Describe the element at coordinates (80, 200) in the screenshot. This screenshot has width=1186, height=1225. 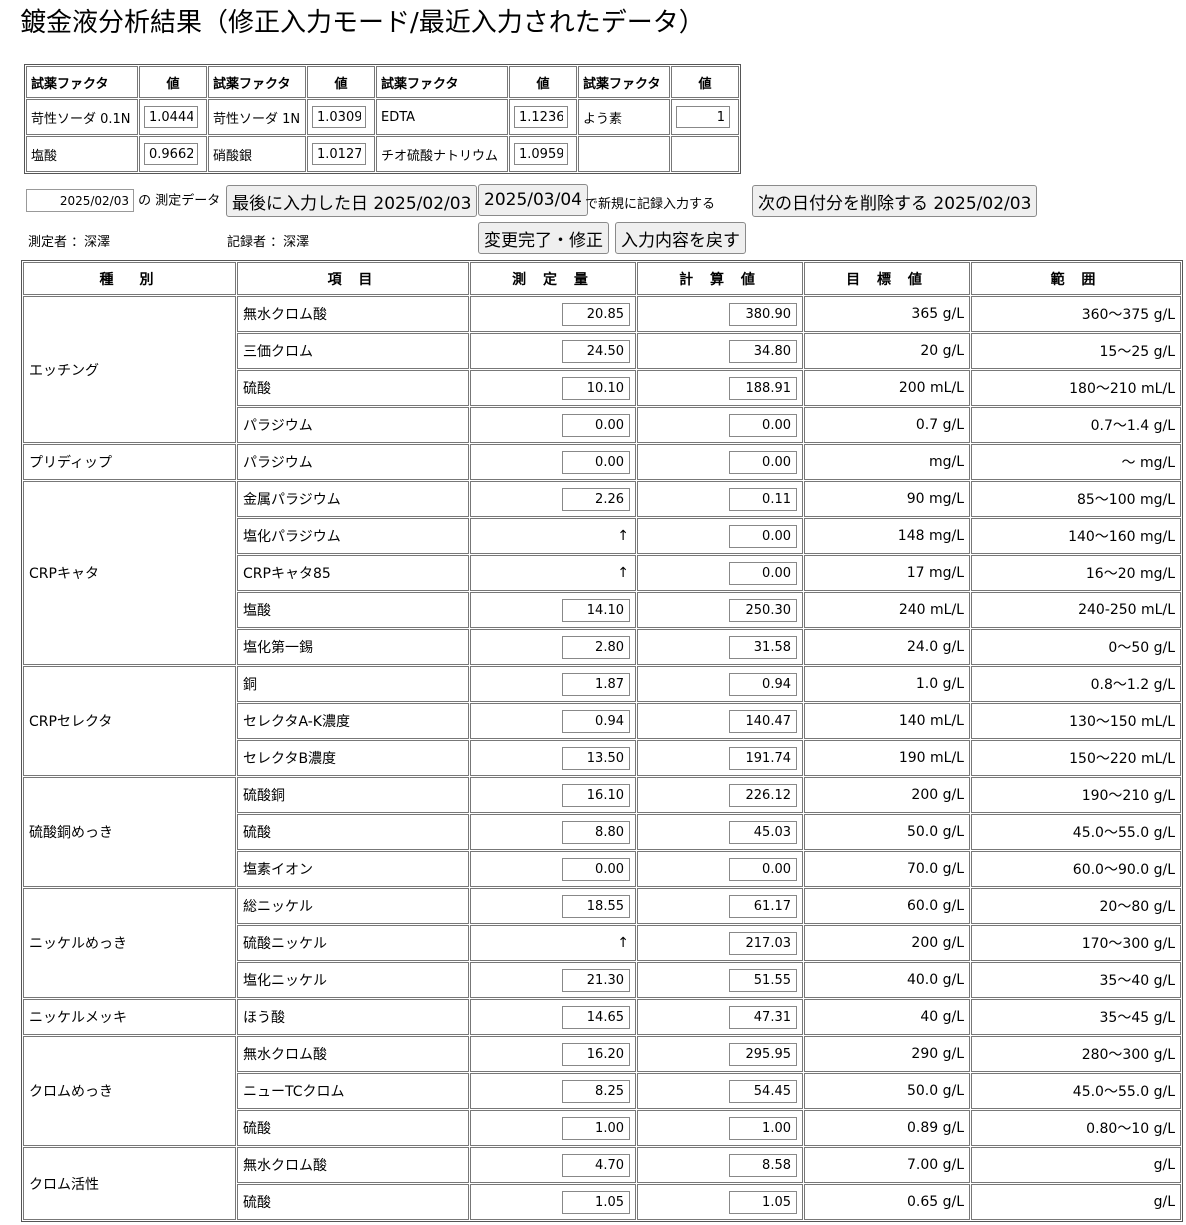
I see `measurement-date-input` at that location.